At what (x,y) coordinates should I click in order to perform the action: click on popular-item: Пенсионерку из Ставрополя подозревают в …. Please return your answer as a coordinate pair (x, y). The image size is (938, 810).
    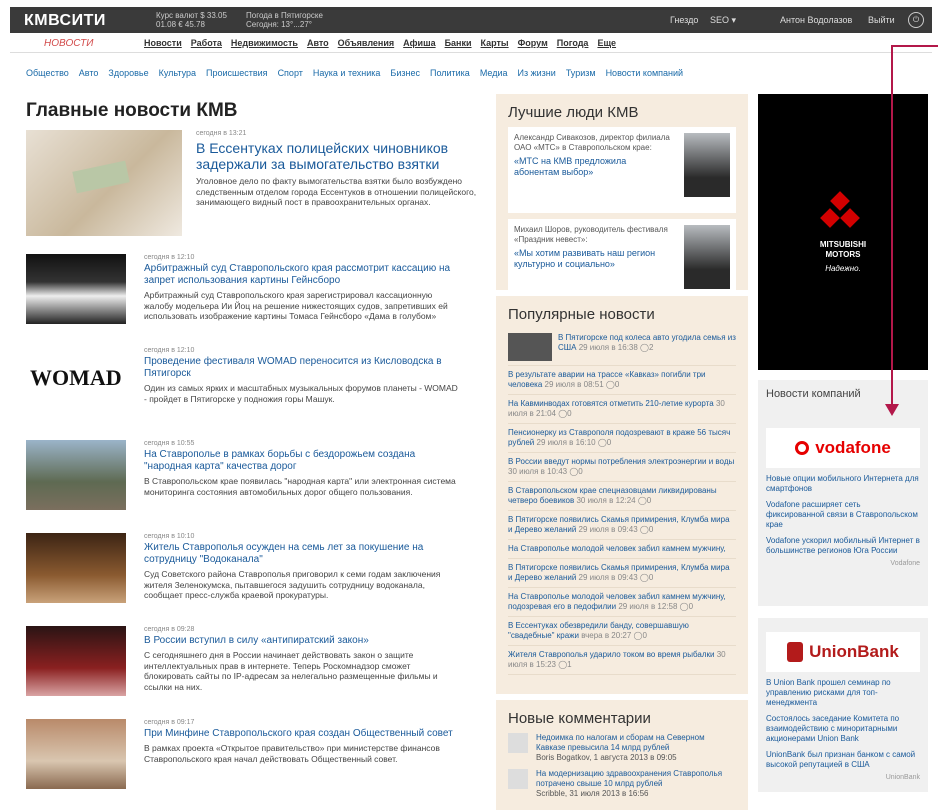
    Looking at the image, I should click on (622, 438).